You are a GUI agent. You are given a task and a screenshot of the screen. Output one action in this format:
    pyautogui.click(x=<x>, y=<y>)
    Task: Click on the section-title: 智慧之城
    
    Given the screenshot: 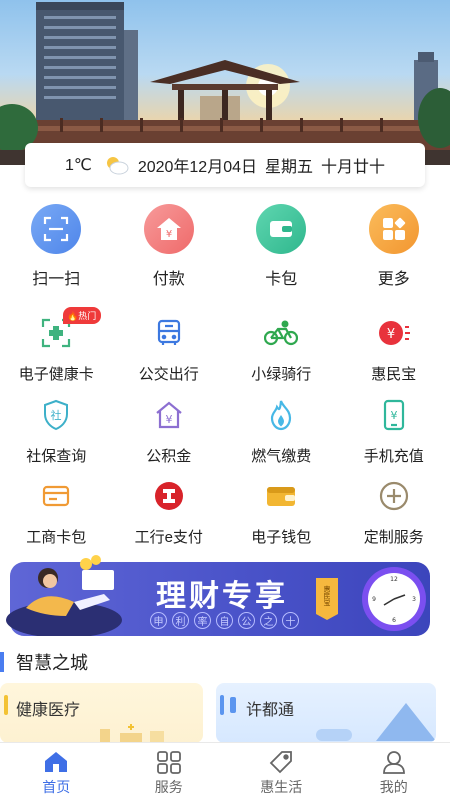 What is the action you would take?
    pyautogui.click(x=52, y=663)
    